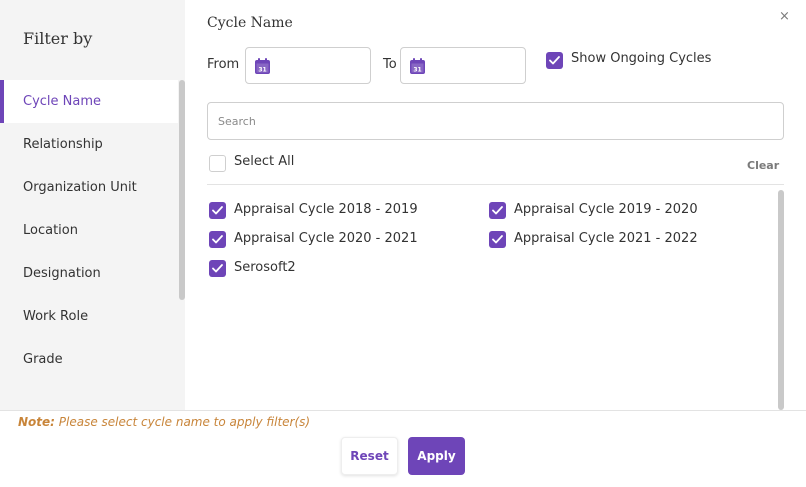 Image resolution: width=806 pixels, height=487 pixels. I want to click on footer-divider, so click(403, 410).